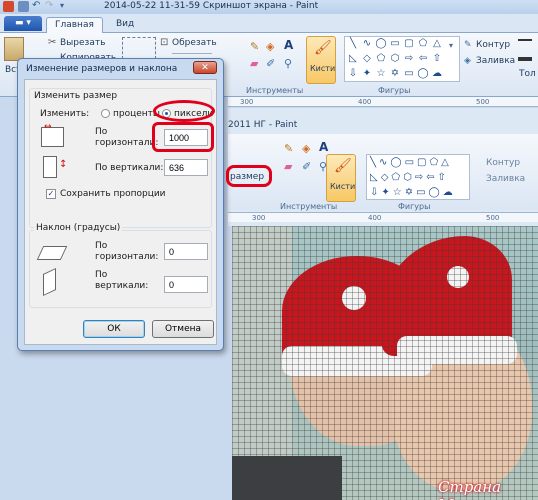 This screenshot has width=538, height=500. Describe the element at coordinates (307, 166) in the screenshot. I see `captured-picker-icon: ✐` at that location.